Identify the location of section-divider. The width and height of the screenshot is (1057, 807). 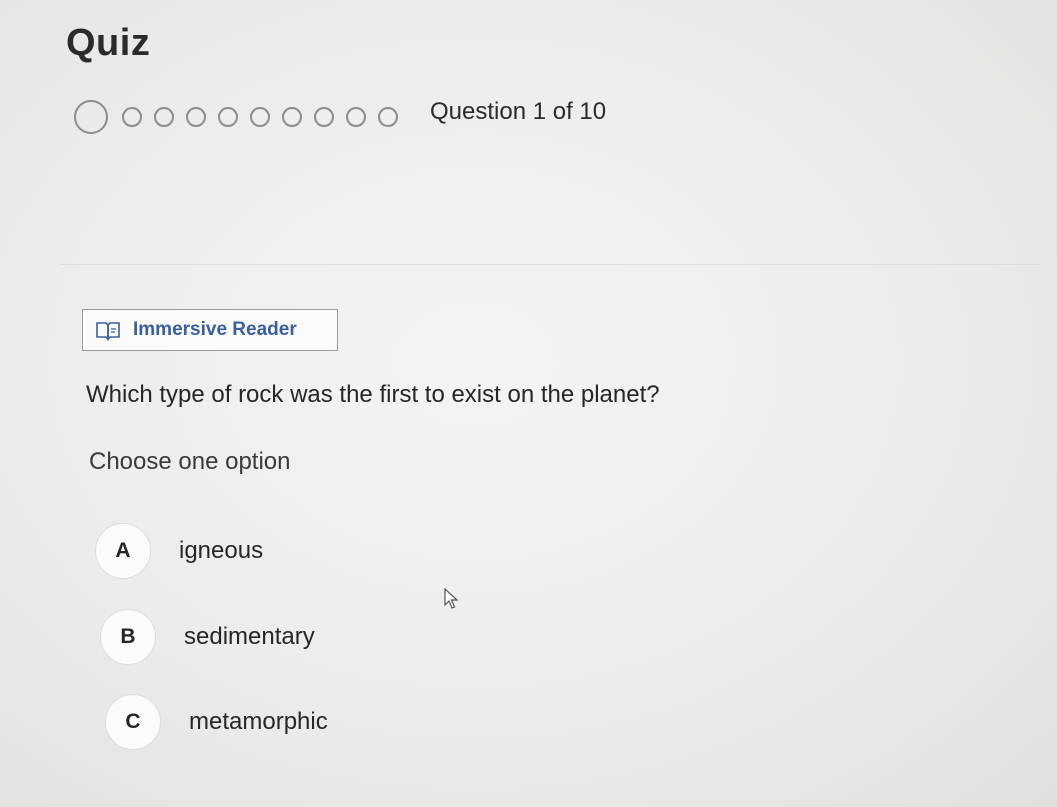
(550, 264).